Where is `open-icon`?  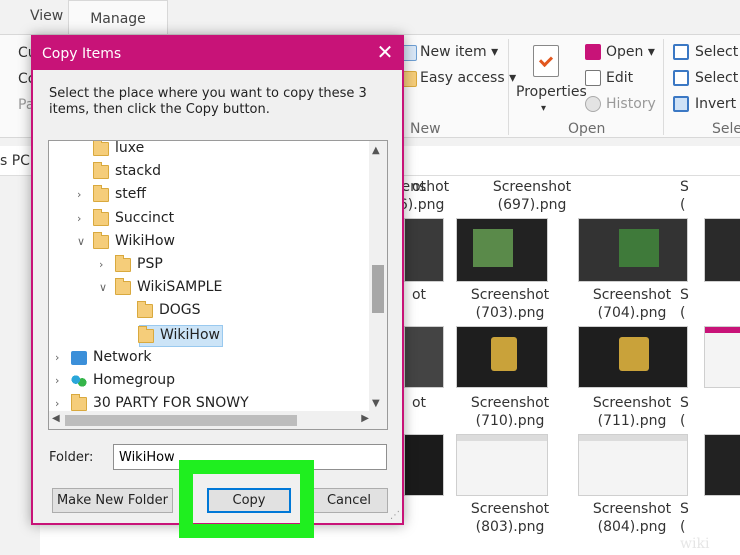 open-icon is located at coordinates (593, 52).